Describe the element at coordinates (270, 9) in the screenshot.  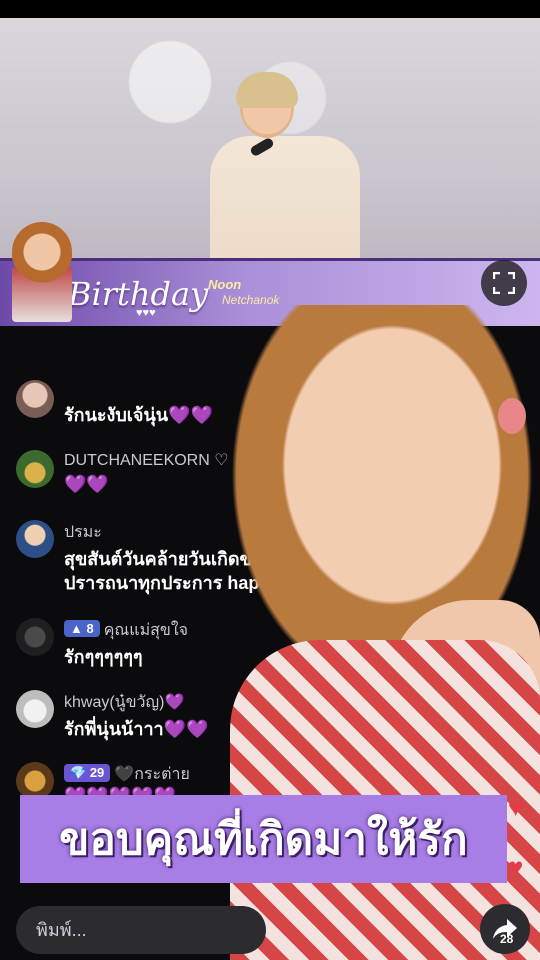
I see `status-bar` at that location.